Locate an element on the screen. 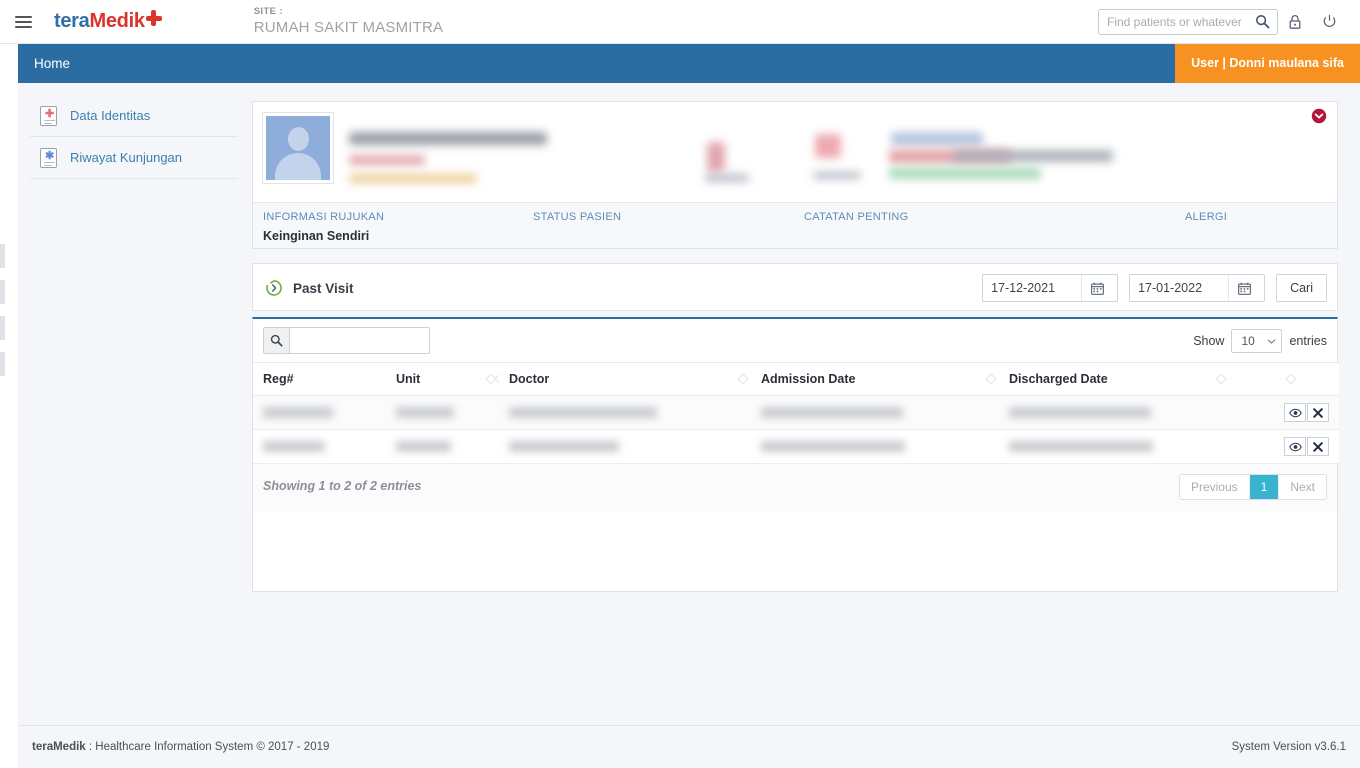 The image size is (1360, 768). app-logo: teraMedik is located at coordinates (108, 22).